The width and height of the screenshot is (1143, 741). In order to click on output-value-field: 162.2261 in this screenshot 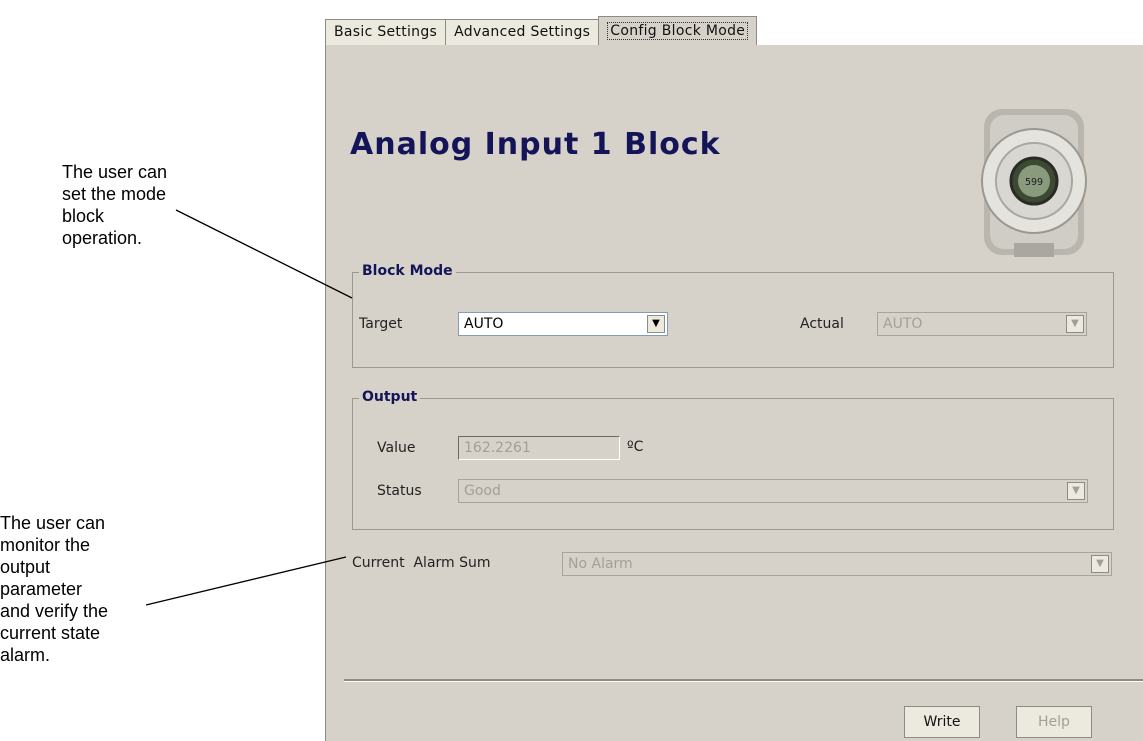, I will do `click(539, 448)`.